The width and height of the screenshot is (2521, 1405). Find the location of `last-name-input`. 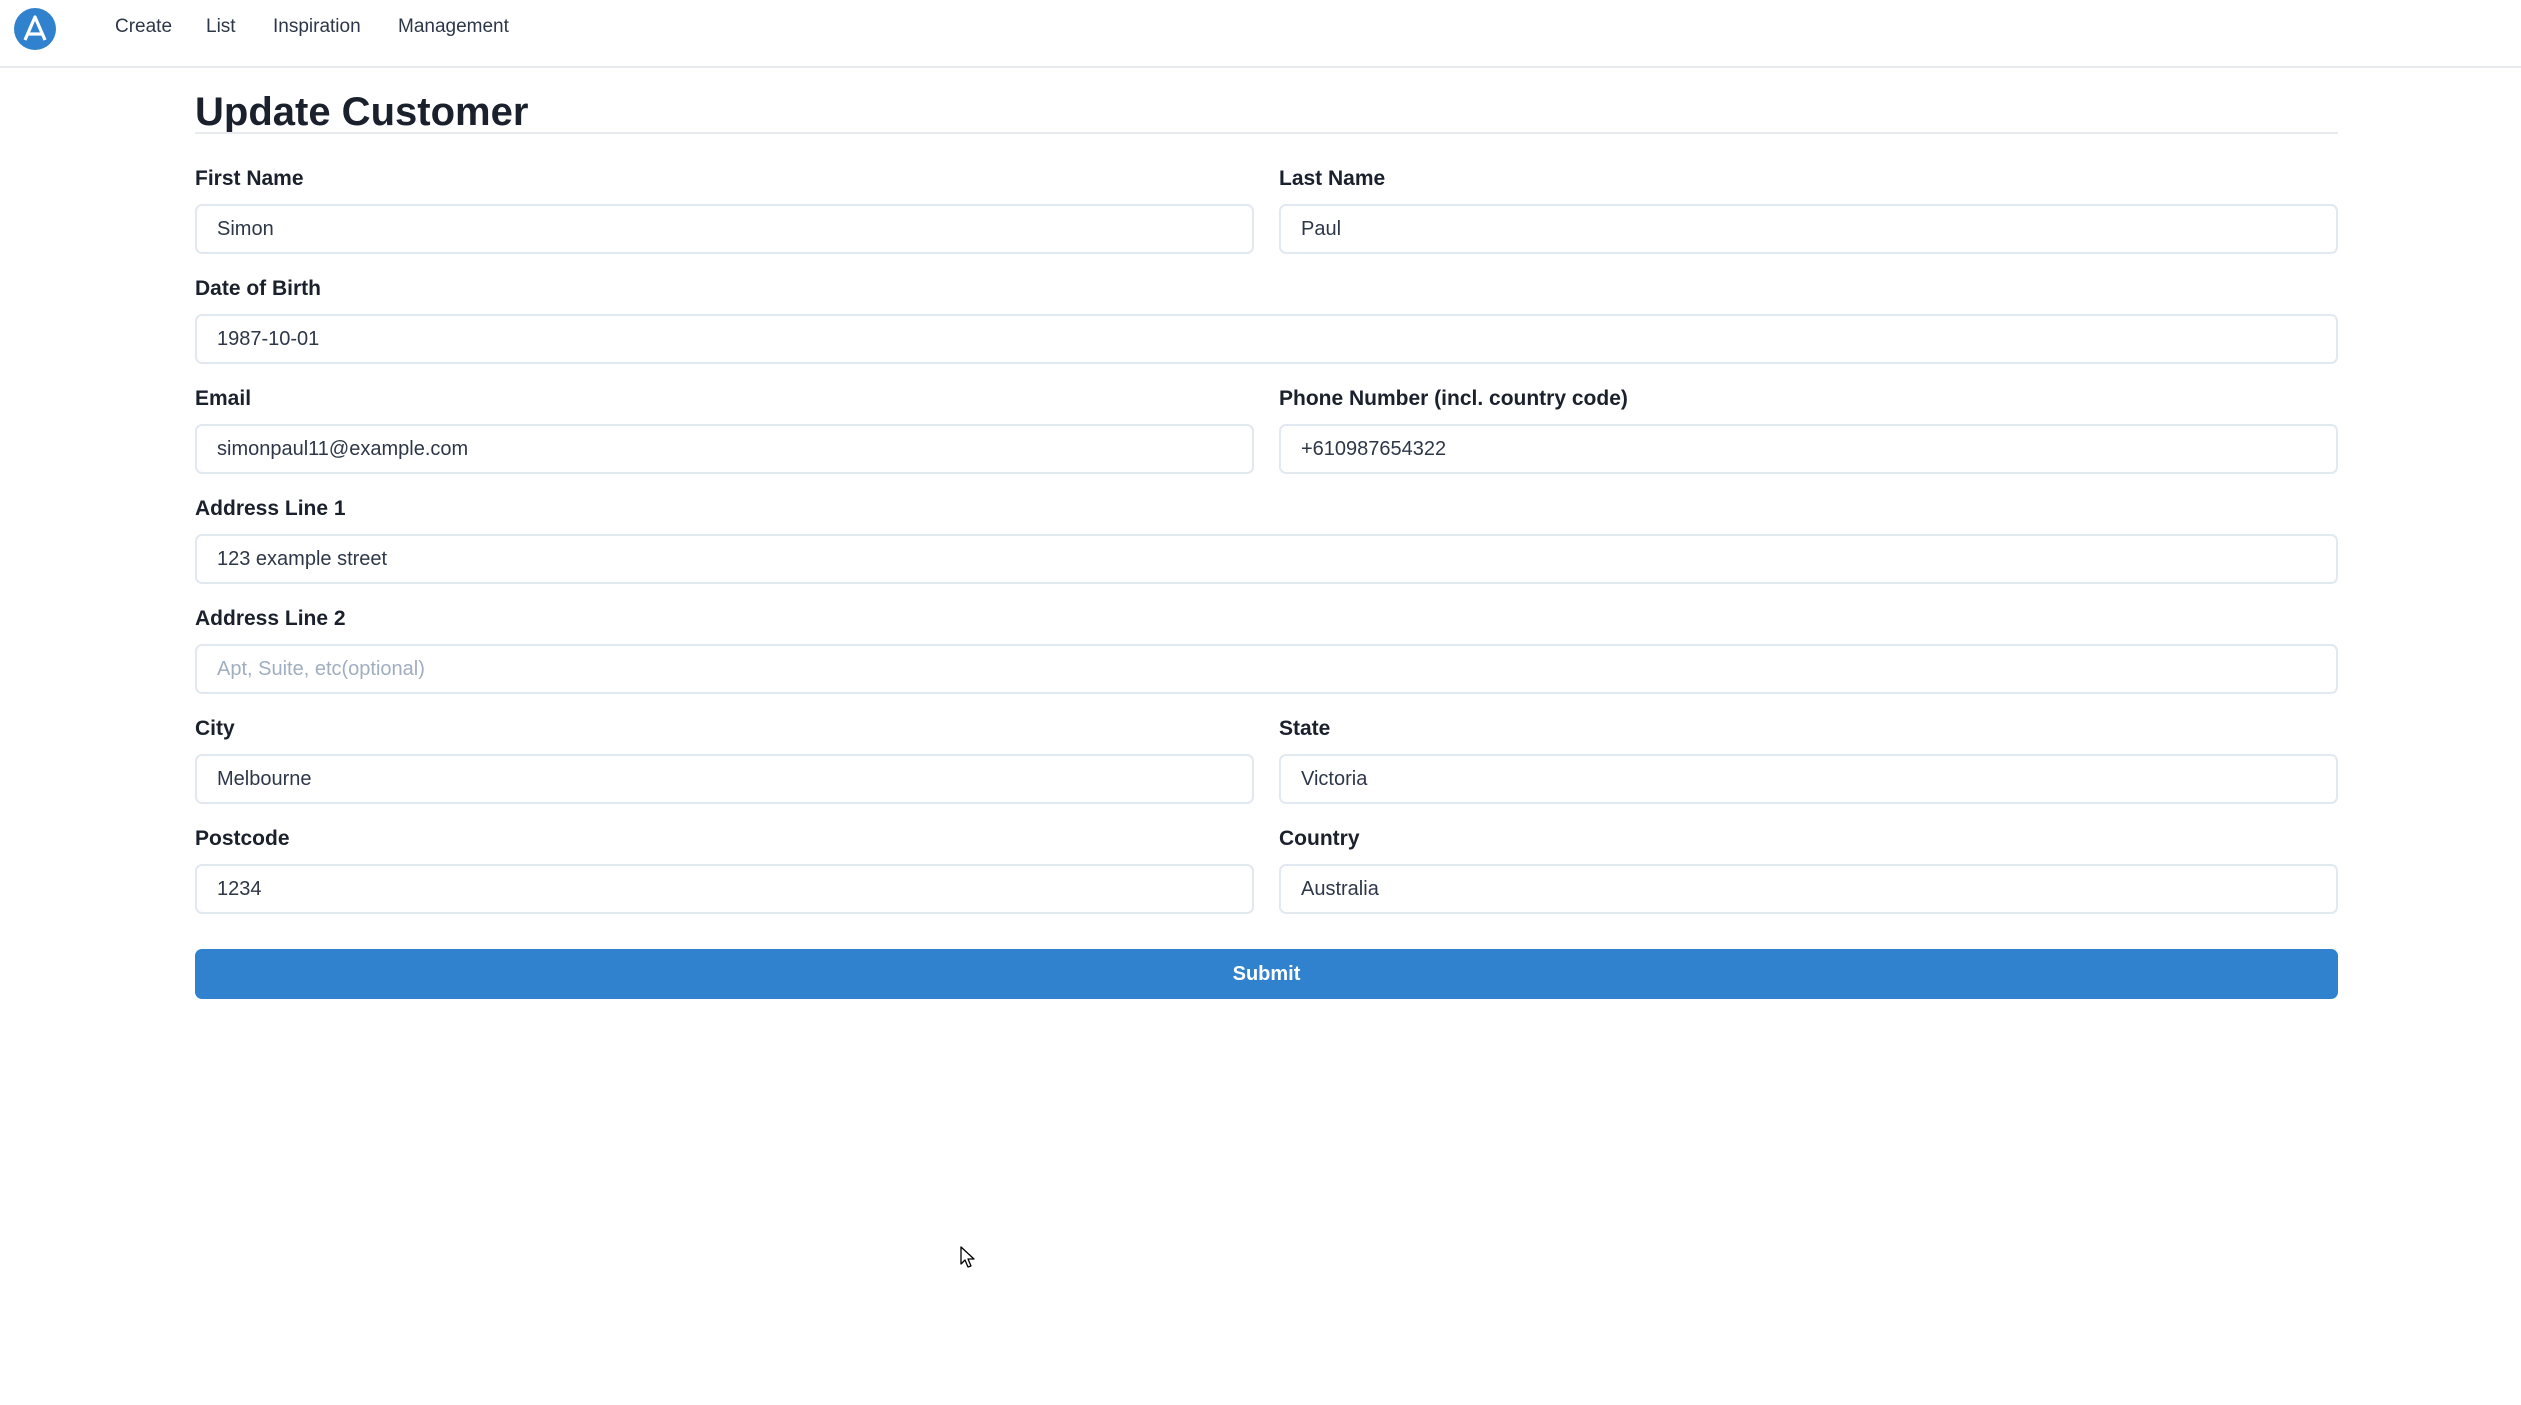

last-name-input is located at coordinates (1808, 229).